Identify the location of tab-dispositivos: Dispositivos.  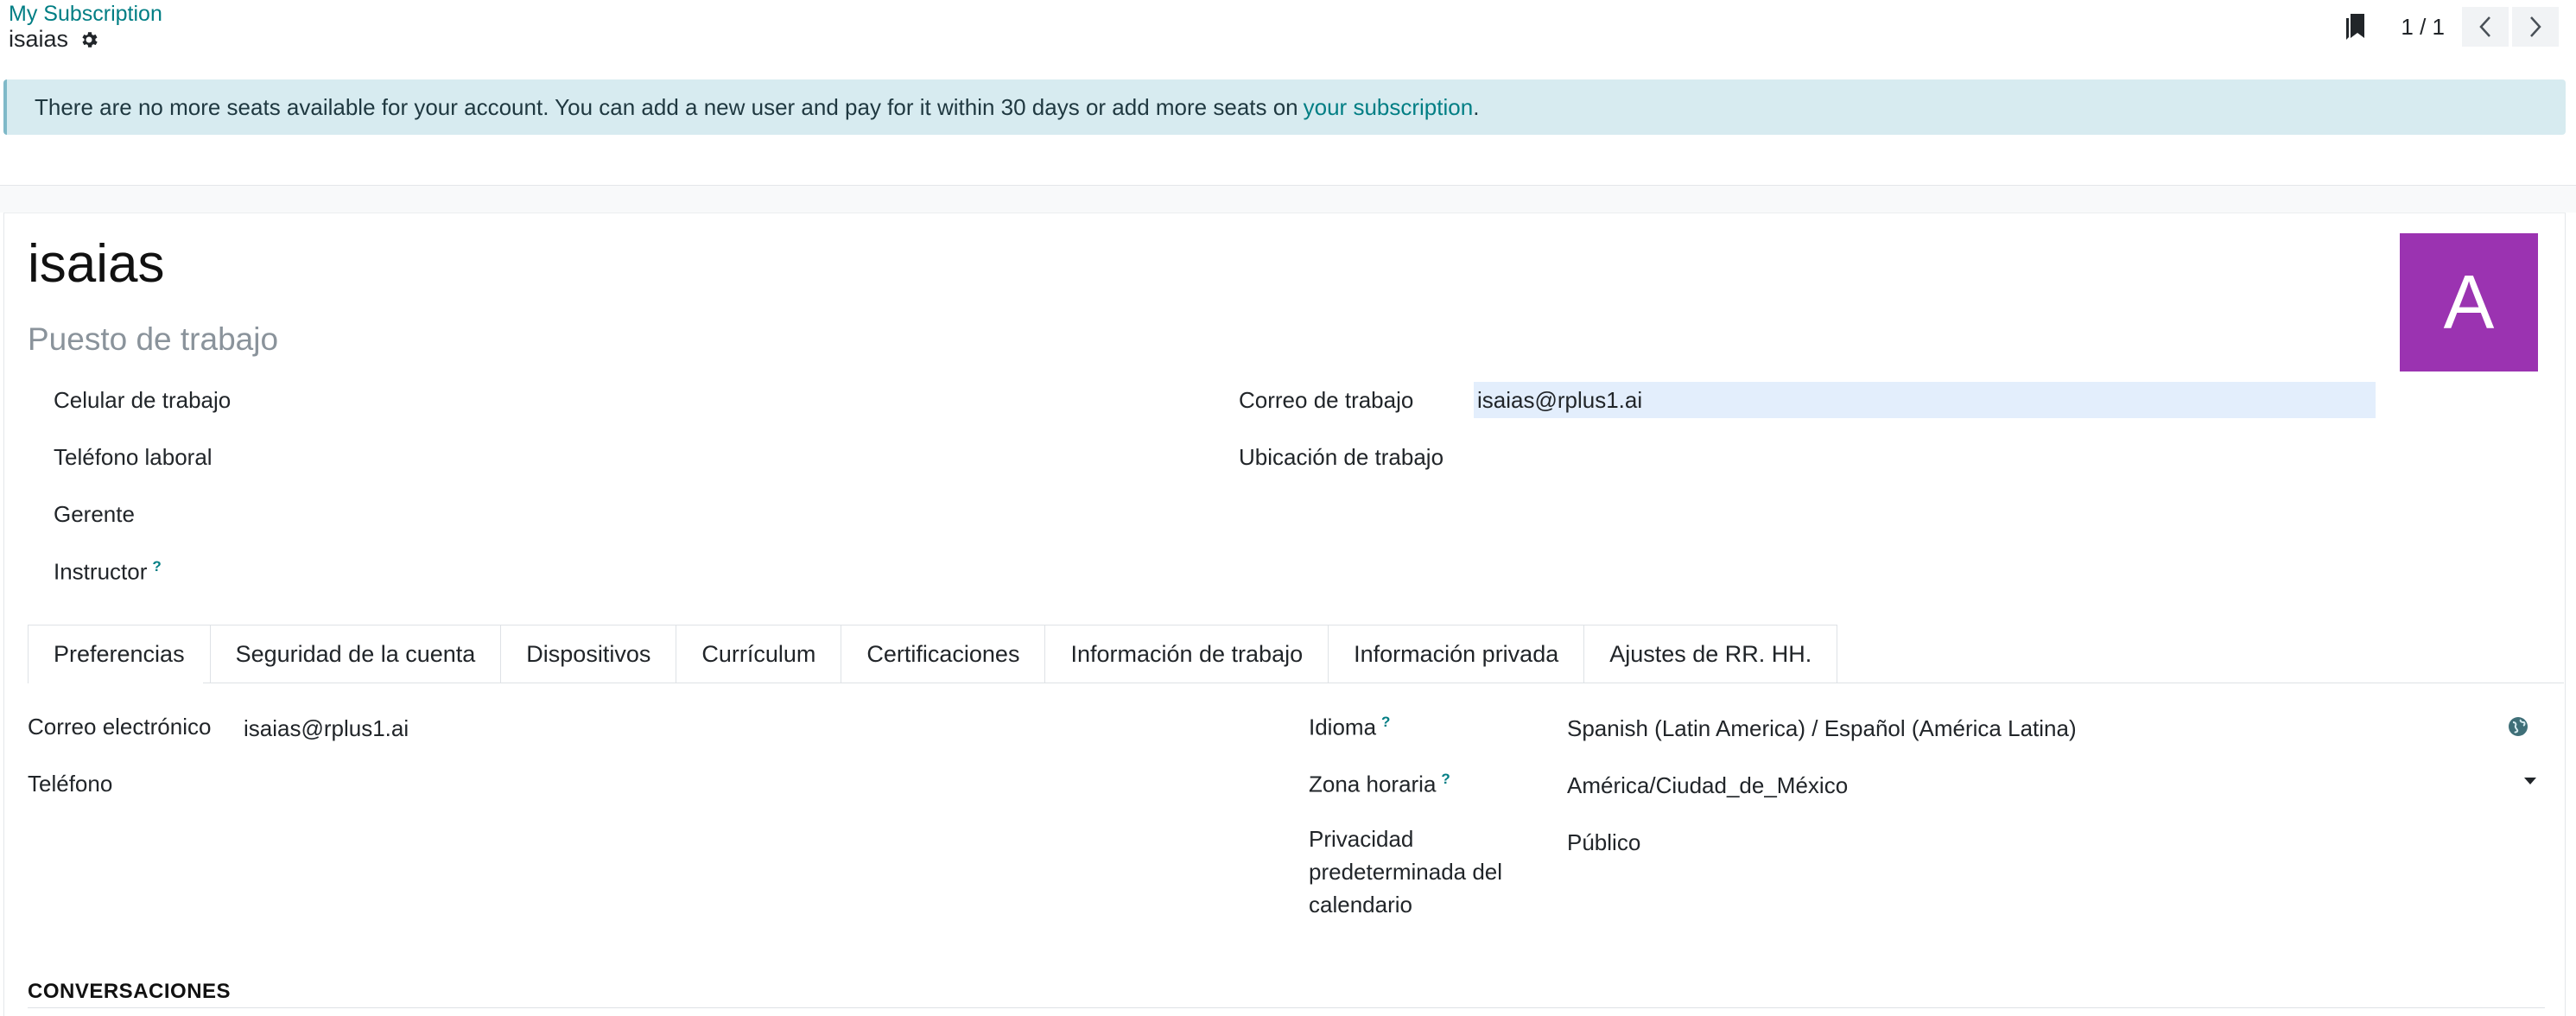
(589, 654).